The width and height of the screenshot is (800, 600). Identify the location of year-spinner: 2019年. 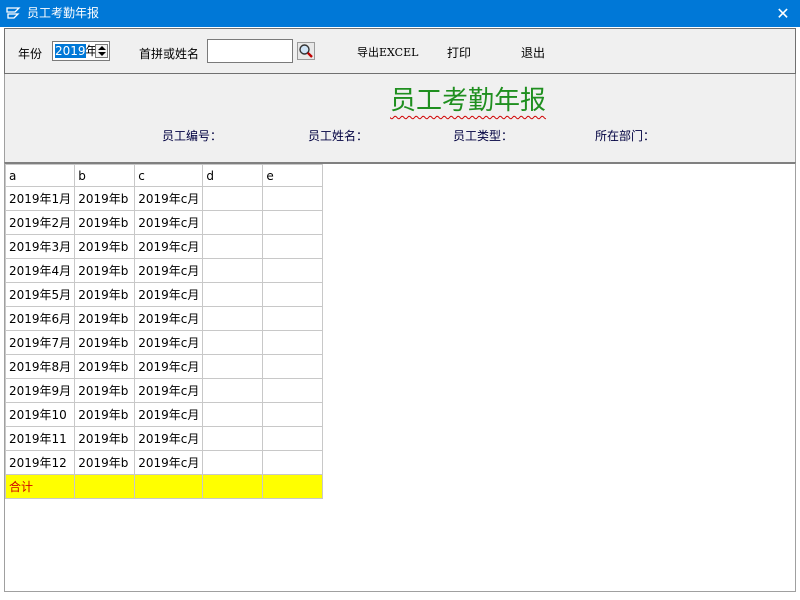
(81, 51).